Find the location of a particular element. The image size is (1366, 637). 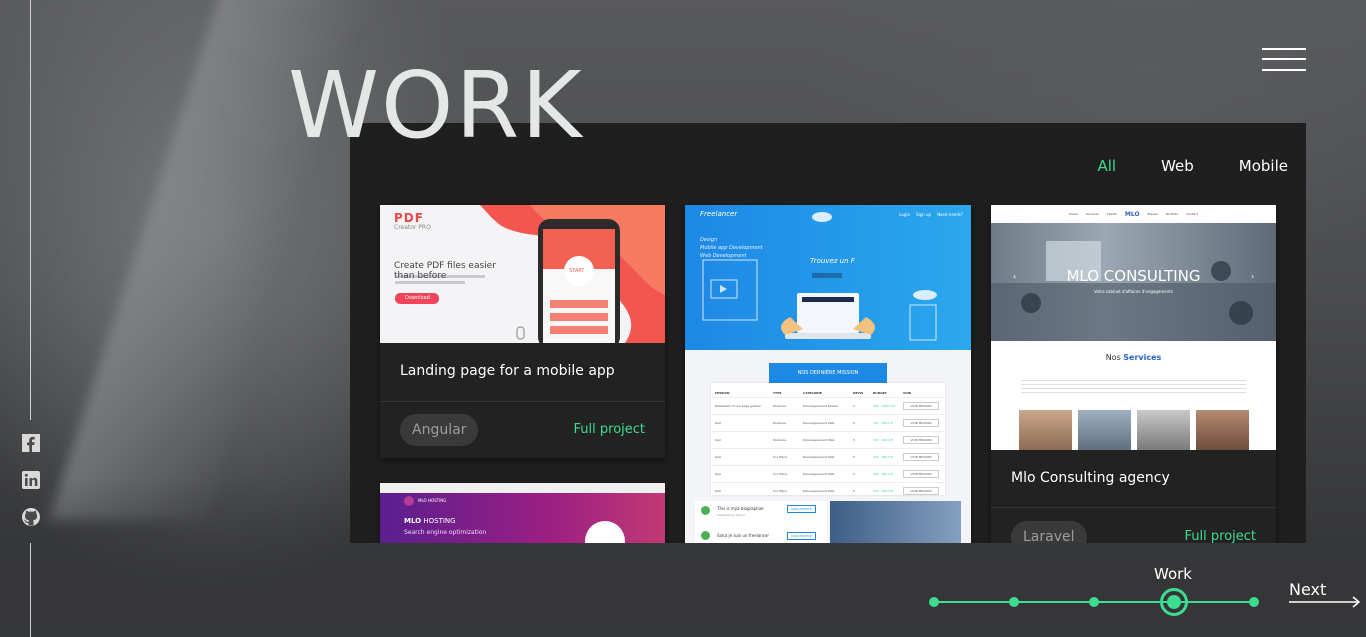

pager-dot-4-active is located at coordinates (1174, 602).